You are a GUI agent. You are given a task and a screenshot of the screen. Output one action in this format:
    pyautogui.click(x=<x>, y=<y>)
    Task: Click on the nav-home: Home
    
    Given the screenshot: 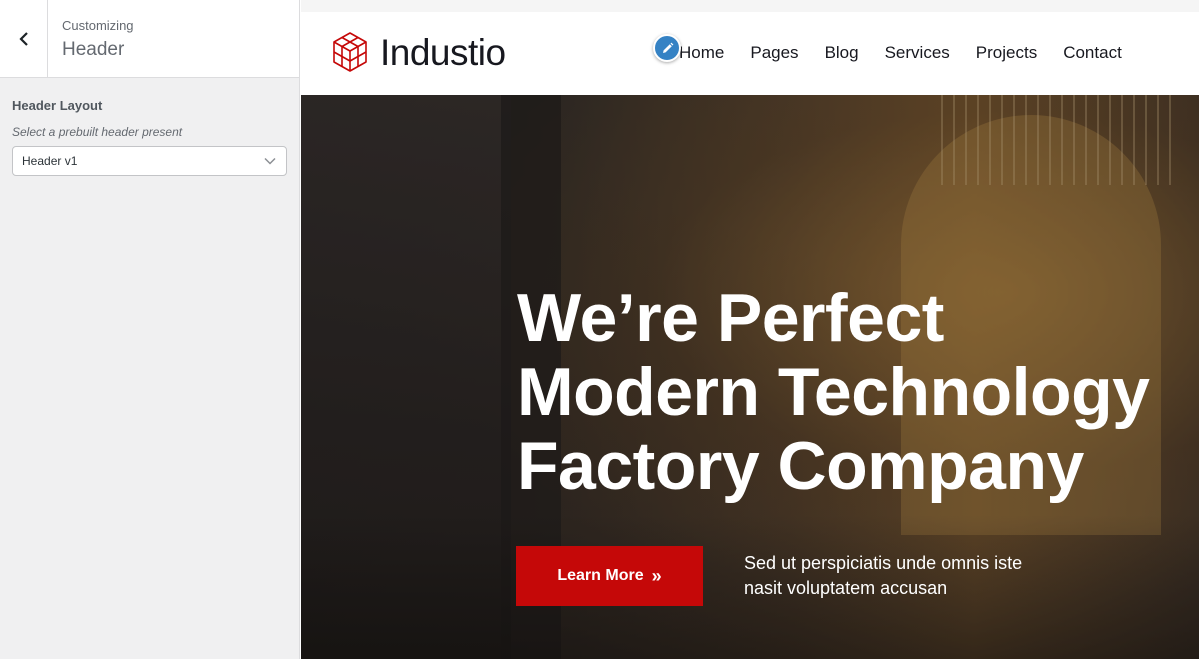 What is the action you would take?
    pyautogui.click(x=701, y=53)
    